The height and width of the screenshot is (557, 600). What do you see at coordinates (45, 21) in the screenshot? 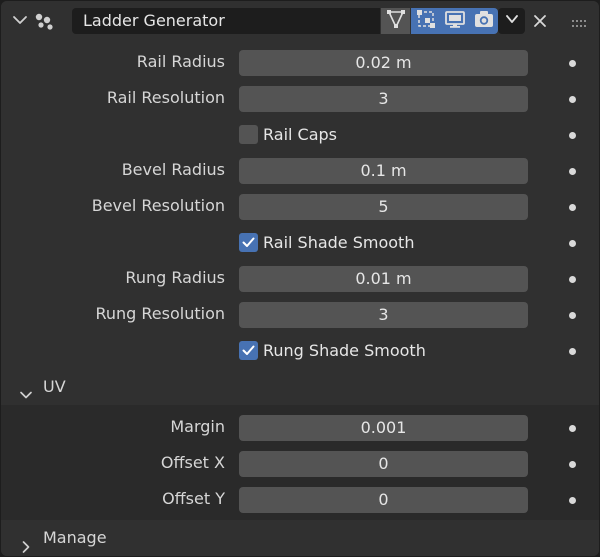
I see `geometry-nodes-icon` at bounding box center [45, 21].